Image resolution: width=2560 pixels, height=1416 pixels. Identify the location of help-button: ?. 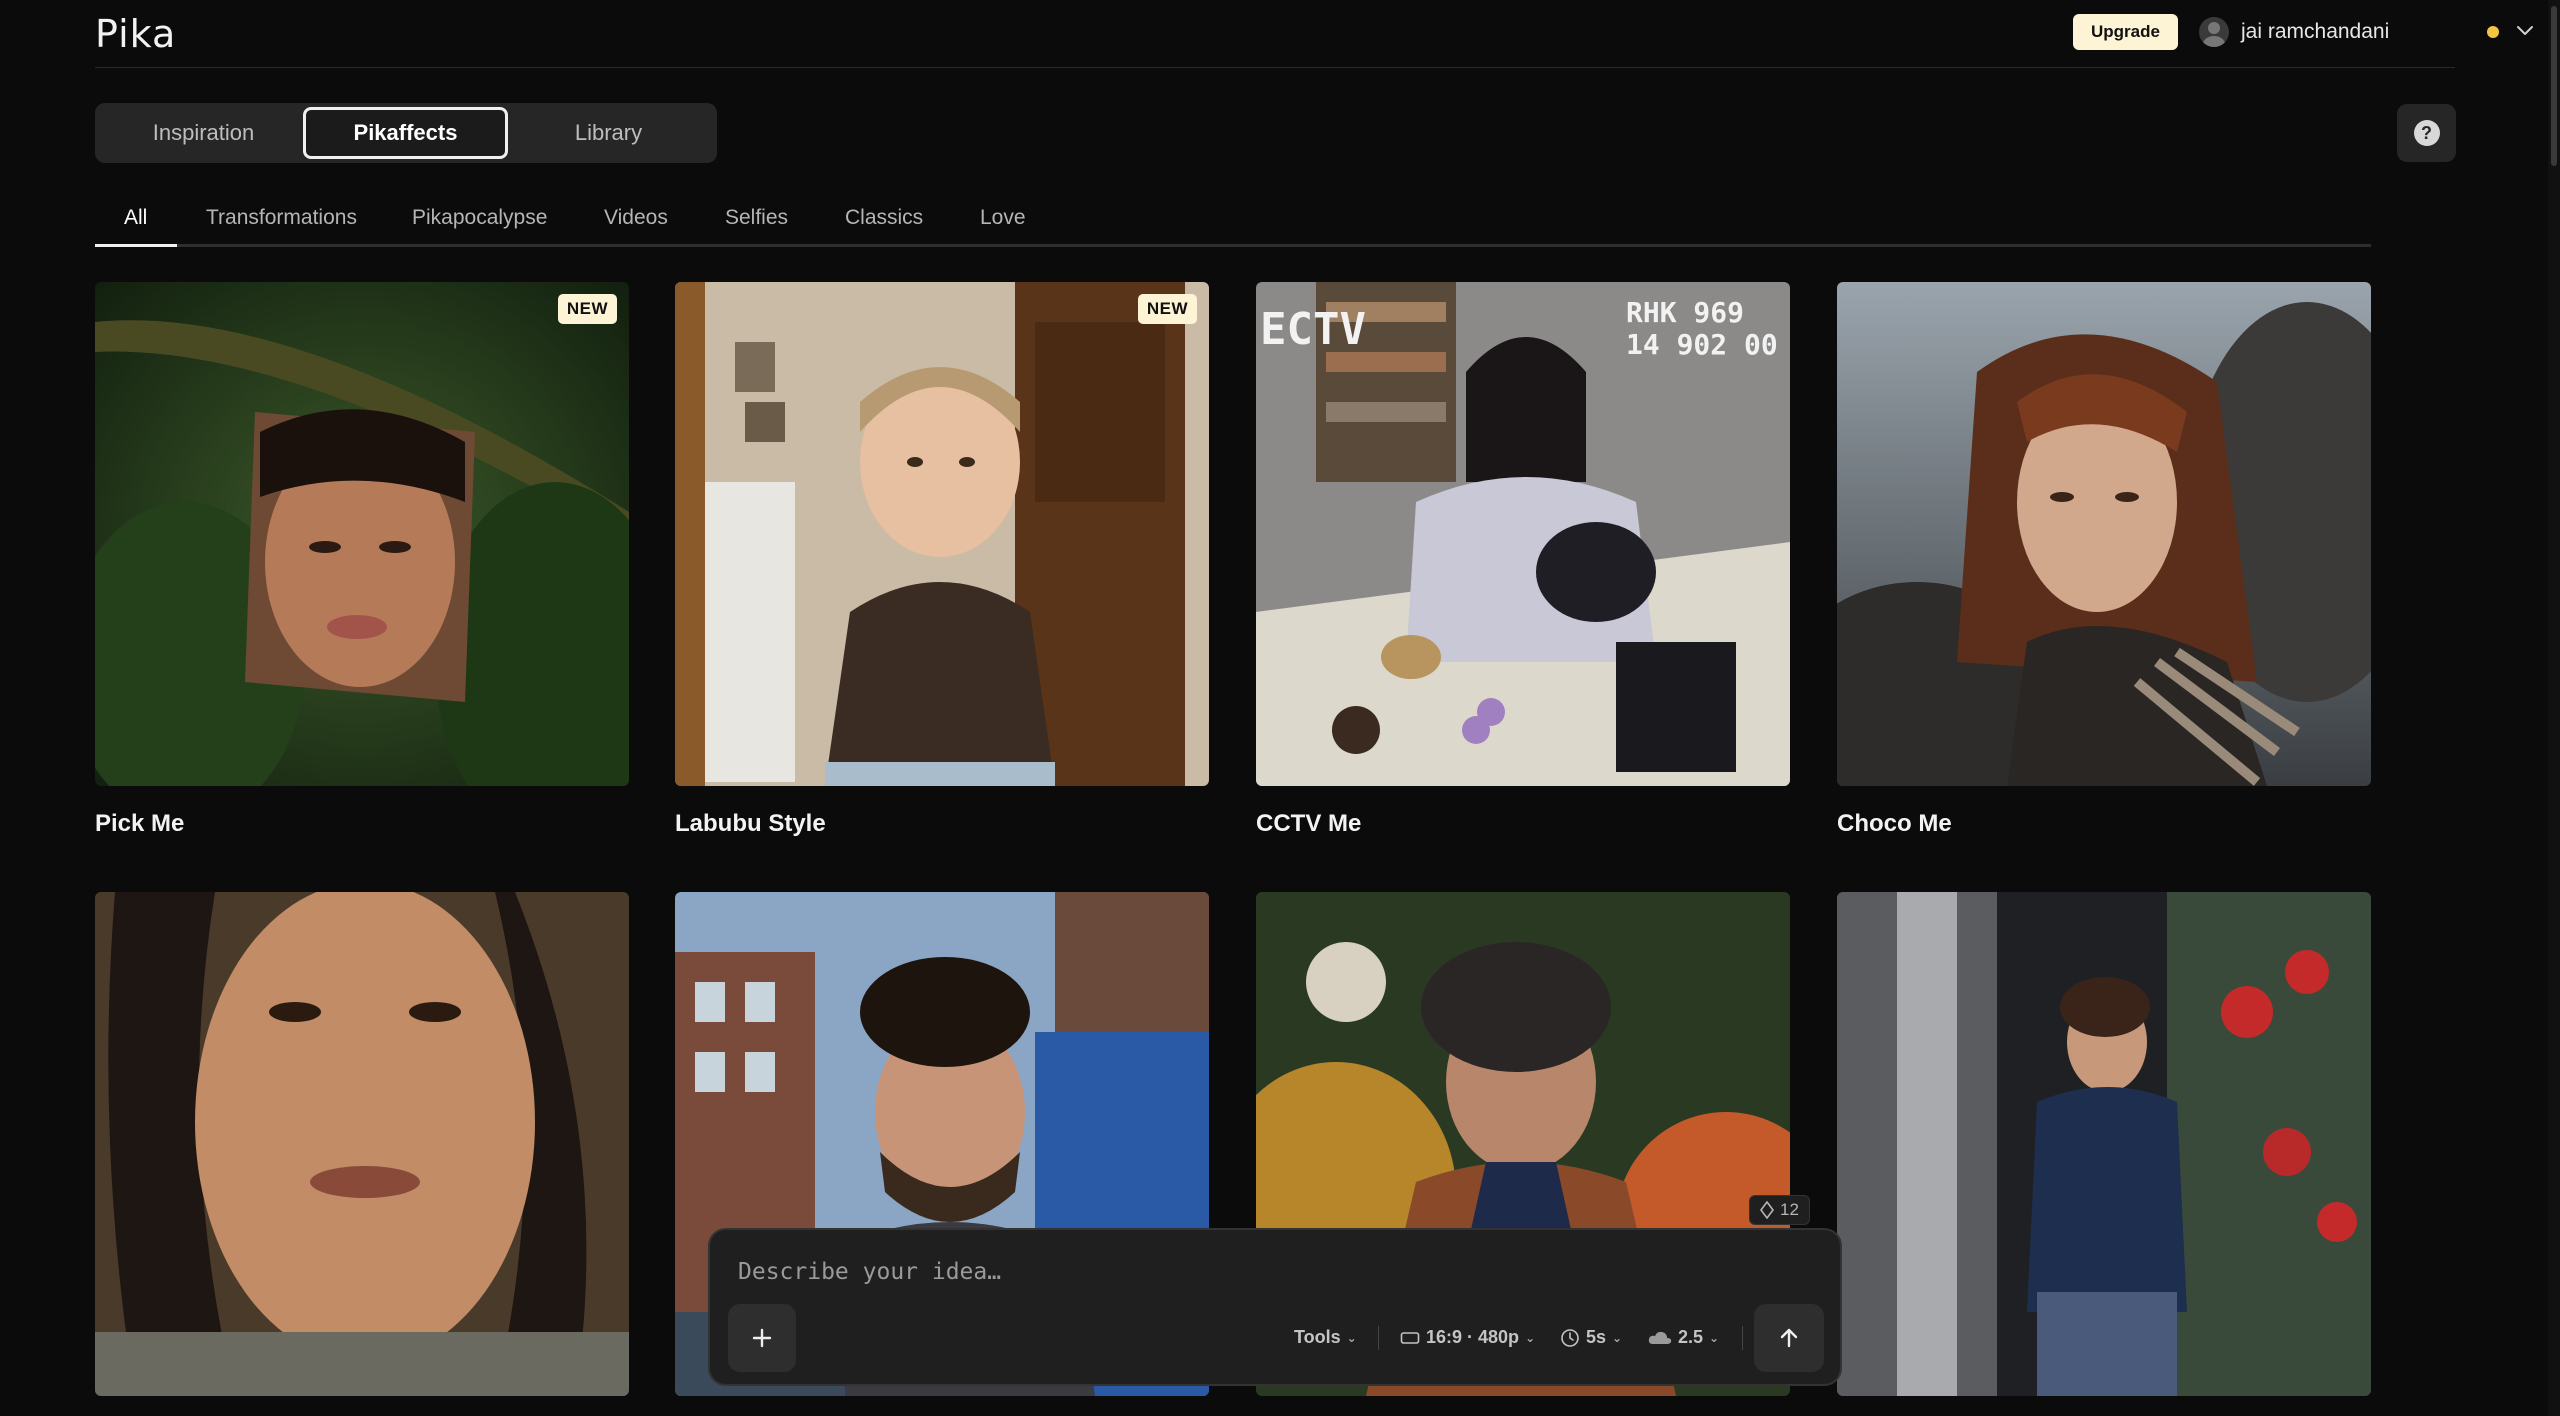
(2426, 133).